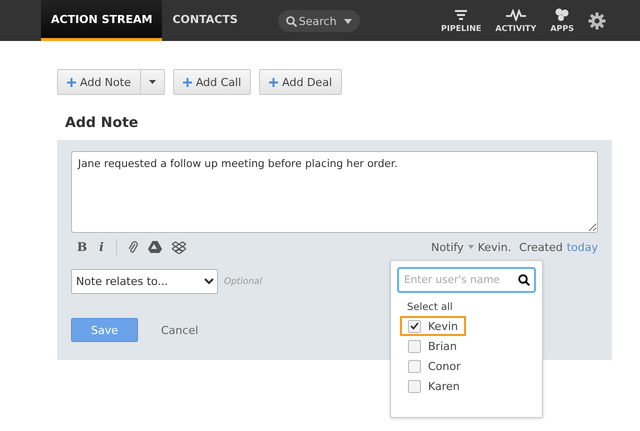  I want to click on add-button: Add Note, so click(99, 82).